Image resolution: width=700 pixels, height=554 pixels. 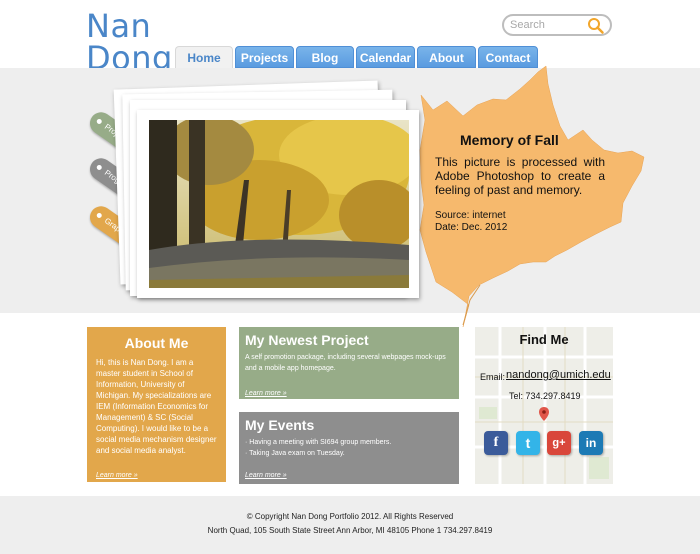 I want to click on linkedin-icon: in, so click(x=591, y=443).